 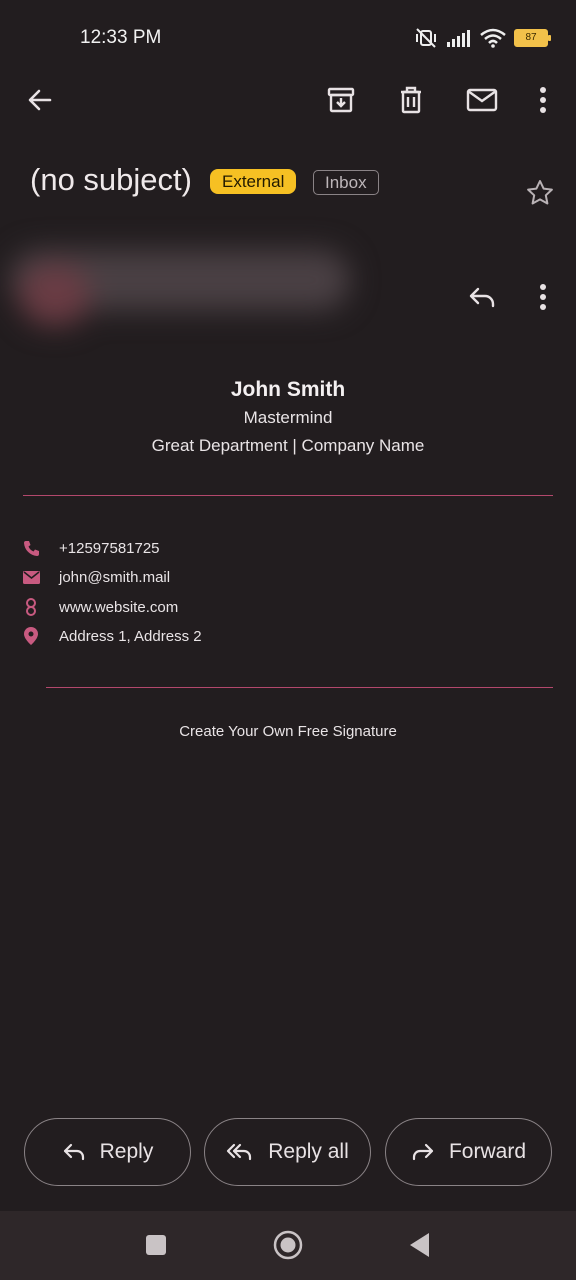 I want to click on mail-icon, so click(x=482, y=100).